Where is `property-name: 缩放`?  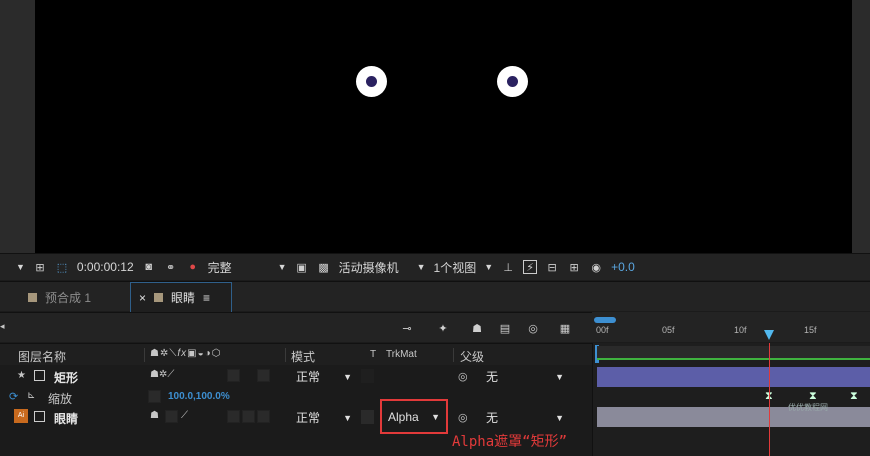
property-name: 缩放 is located at coordinates (60, 399).